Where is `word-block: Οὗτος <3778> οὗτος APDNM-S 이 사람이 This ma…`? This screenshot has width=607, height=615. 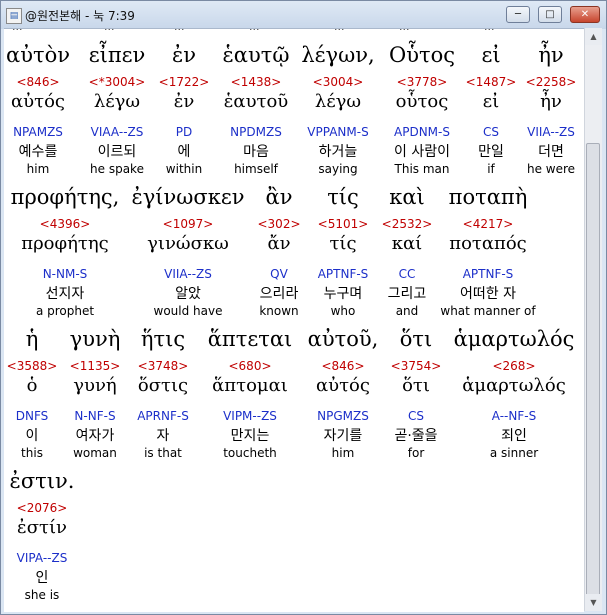 word-block: Οὗτος <3778> οὗτος APDNM-S 이 사람이 This ma… is located at coordinates (422, 111).